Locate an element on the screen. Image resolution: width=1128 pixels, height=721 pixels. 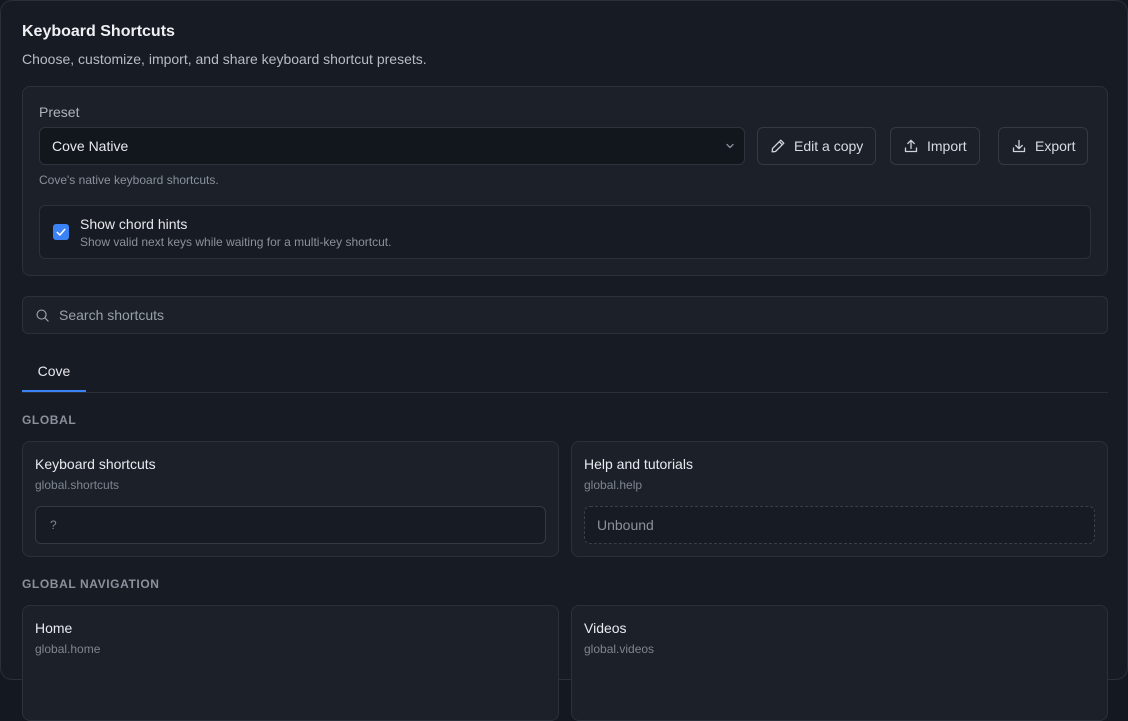
shortcut-title: Home is located at coordinates (54, 628).